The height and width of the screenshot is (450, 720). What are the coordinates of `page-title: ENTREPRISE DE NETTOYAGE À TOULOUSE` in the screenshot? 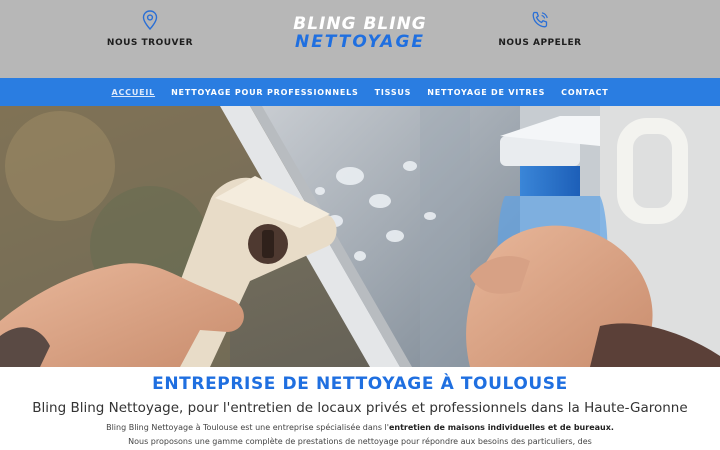 It's located at (360, 384).